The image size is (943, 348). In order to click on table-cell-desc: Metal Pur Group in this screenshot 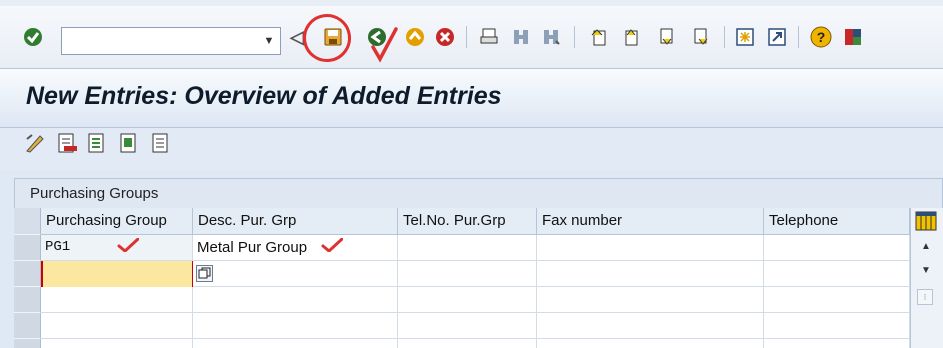, I will do `click(295, 248)`.